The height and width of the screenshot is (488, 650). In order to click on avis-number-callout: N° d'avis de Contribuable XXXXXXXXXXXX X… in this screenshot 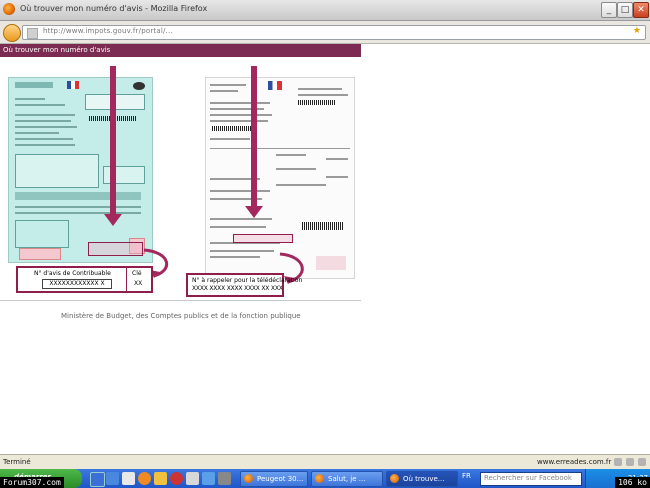, I will do `click(84, 279)`.